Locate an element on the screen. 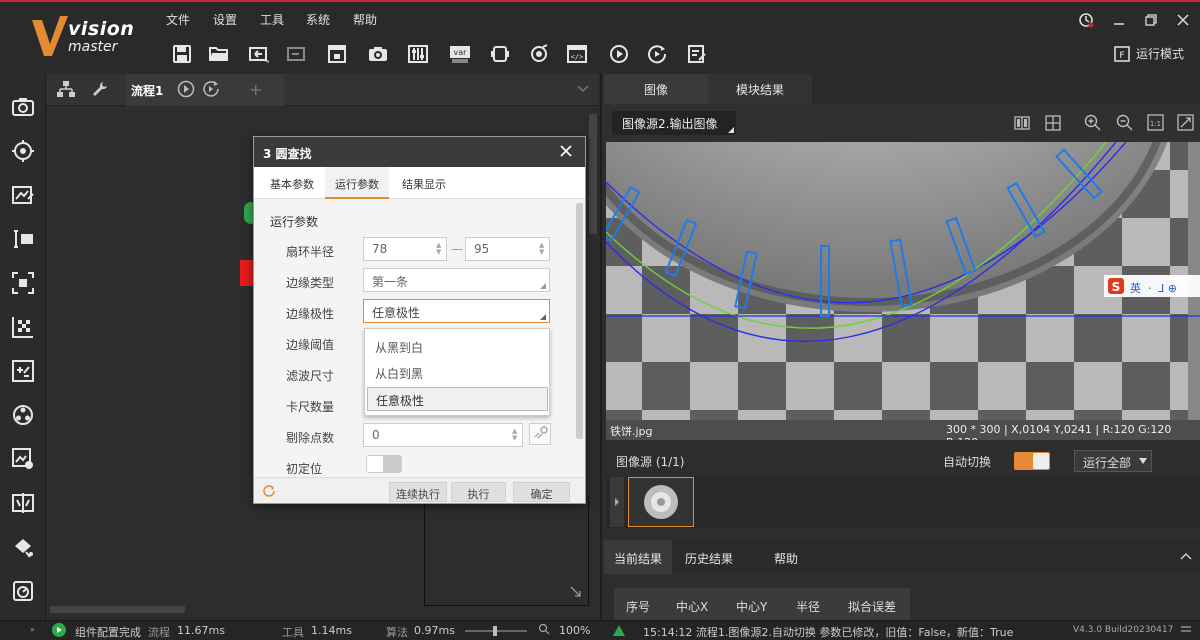 Image resolution: width=1200 pixels, height=640 pixels. remove-points-input: 0 ▲ ▼ is located at coordinates (443, 435).